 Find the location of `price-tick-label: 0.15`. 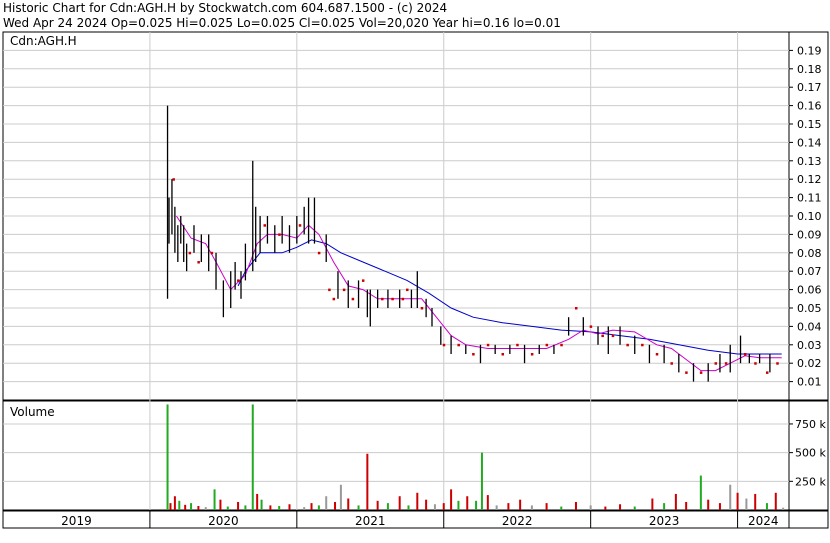

price-tick-label: 0.15 is located at coordinates (809, 124).